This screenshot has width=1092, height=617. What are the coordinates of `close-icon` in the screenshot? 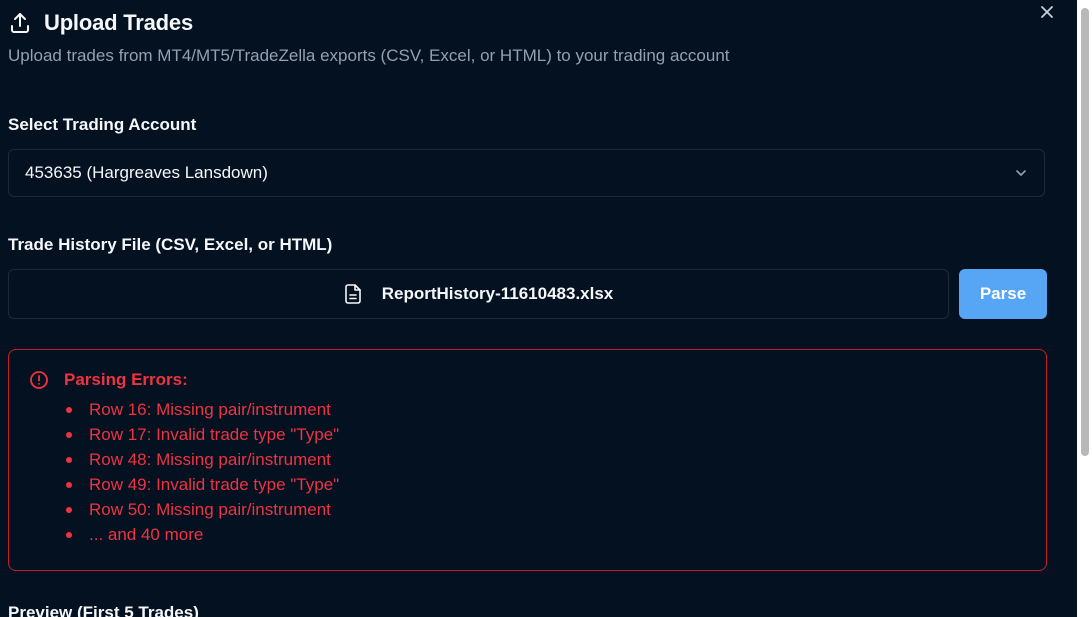 It's located at (1047, 12).